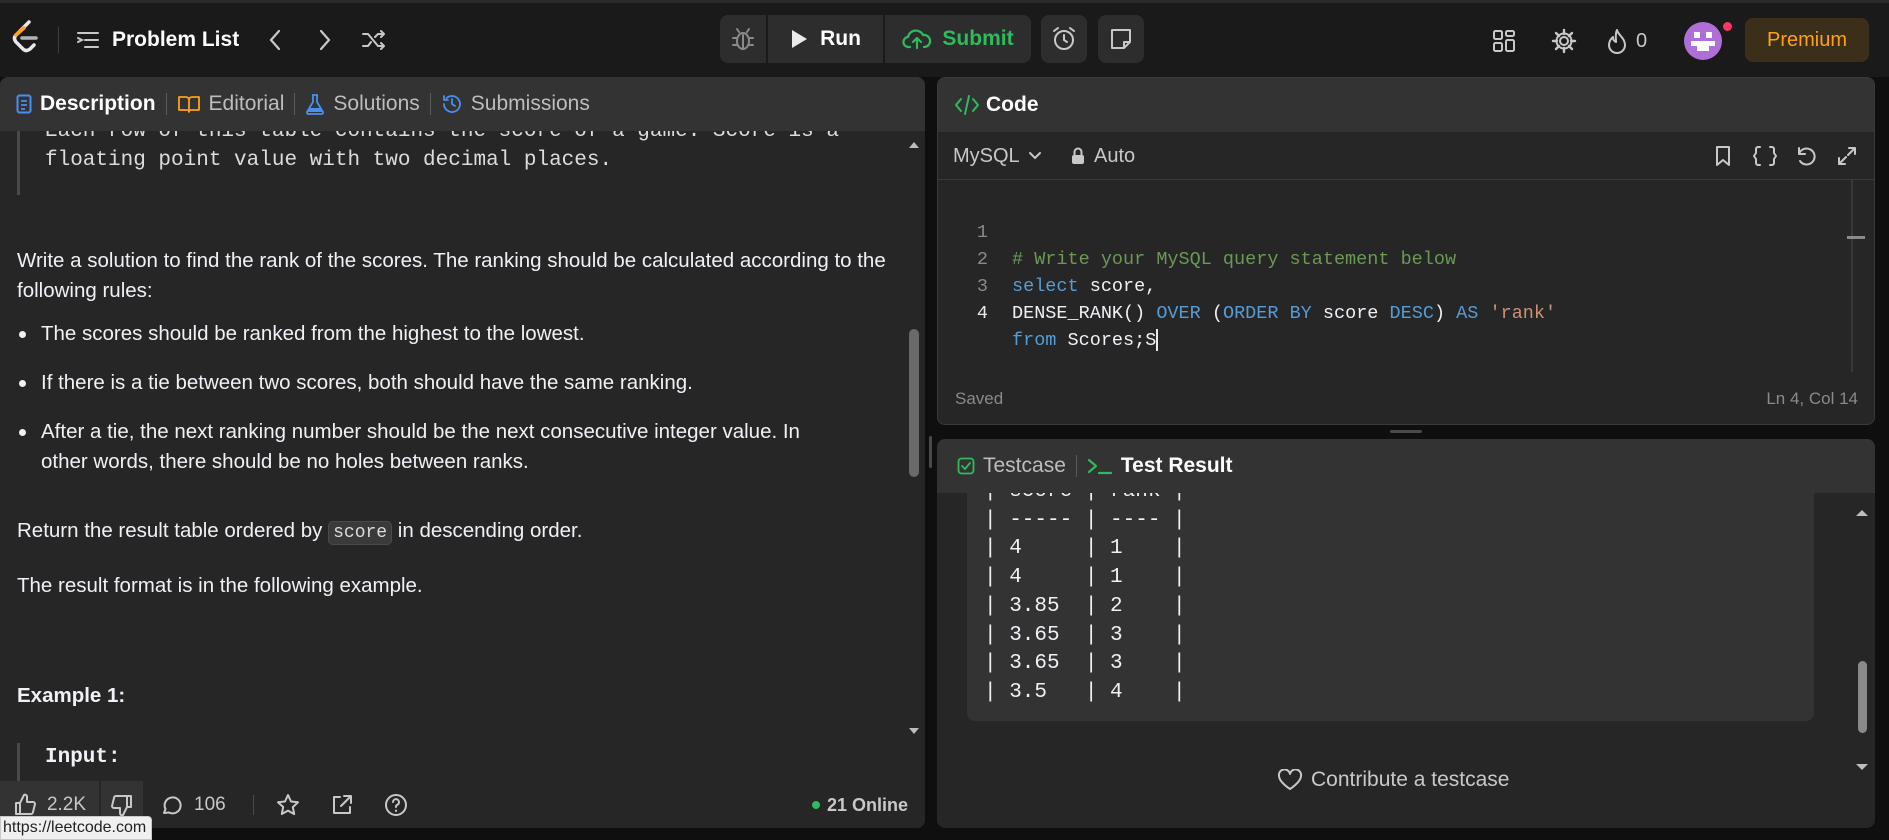 The height and width of the screenshot is (840, 1889). I want to click on document-icon, so click(24, 104).